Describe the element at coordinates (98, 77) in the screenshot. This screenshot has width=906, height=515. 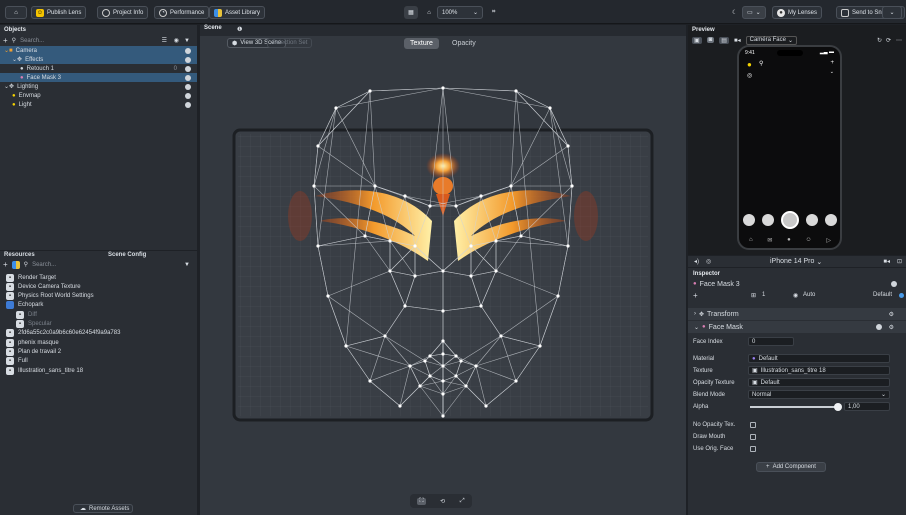
I see `object-item: ● Face Mask 3` at that location.